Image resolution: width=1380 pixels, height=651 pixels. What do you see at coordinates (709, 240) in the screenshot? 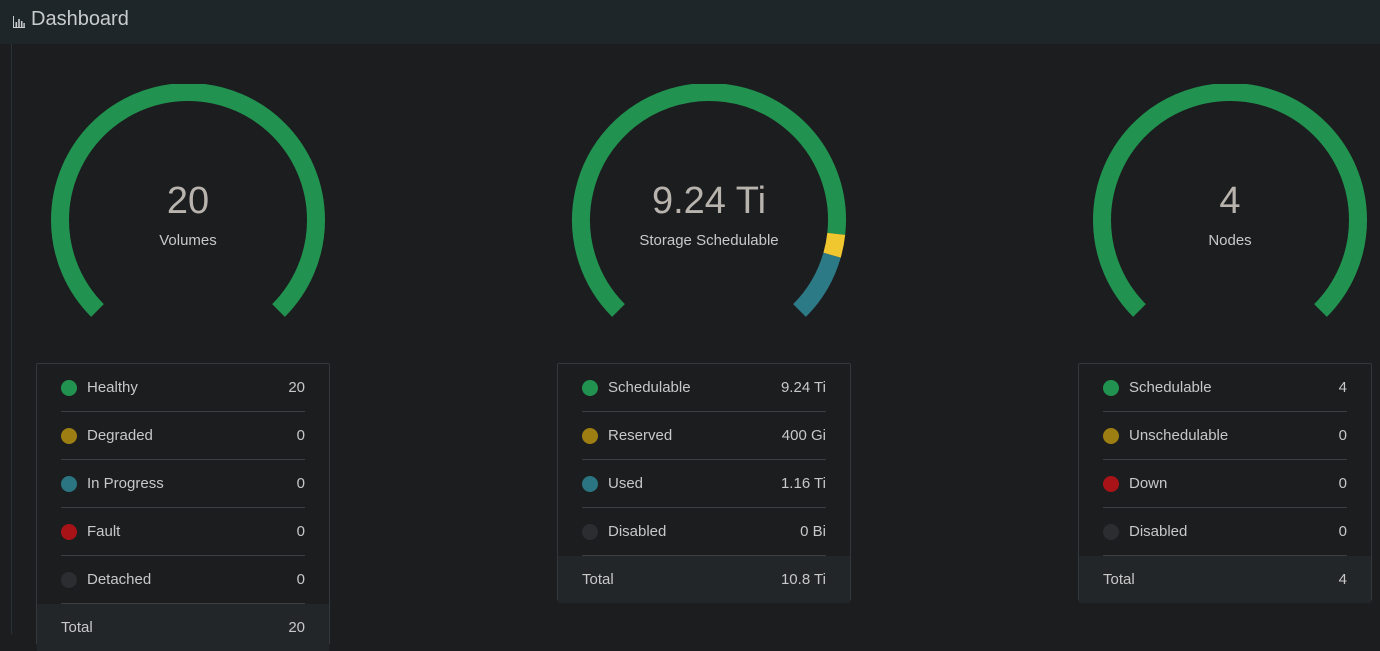
I see `storage-schedulable-label: Storage Schedulable` at bounding box center [709, 240].